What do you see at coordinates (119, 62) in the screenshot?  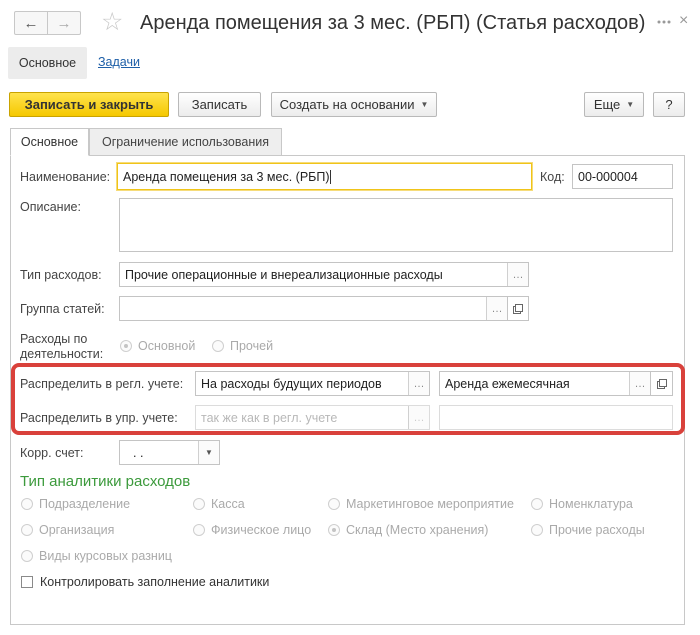 I see `tab-tasks-link: Задачи` at bounding box center [119, 62].